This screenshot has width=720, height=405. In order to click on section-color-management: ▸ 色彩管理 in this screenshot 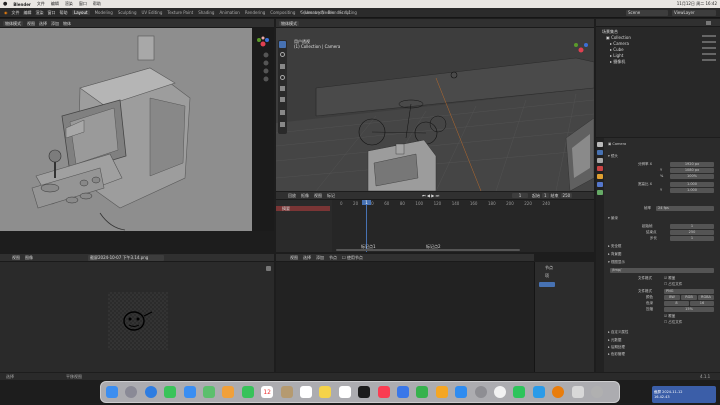, I will do `click(662, 354)`.